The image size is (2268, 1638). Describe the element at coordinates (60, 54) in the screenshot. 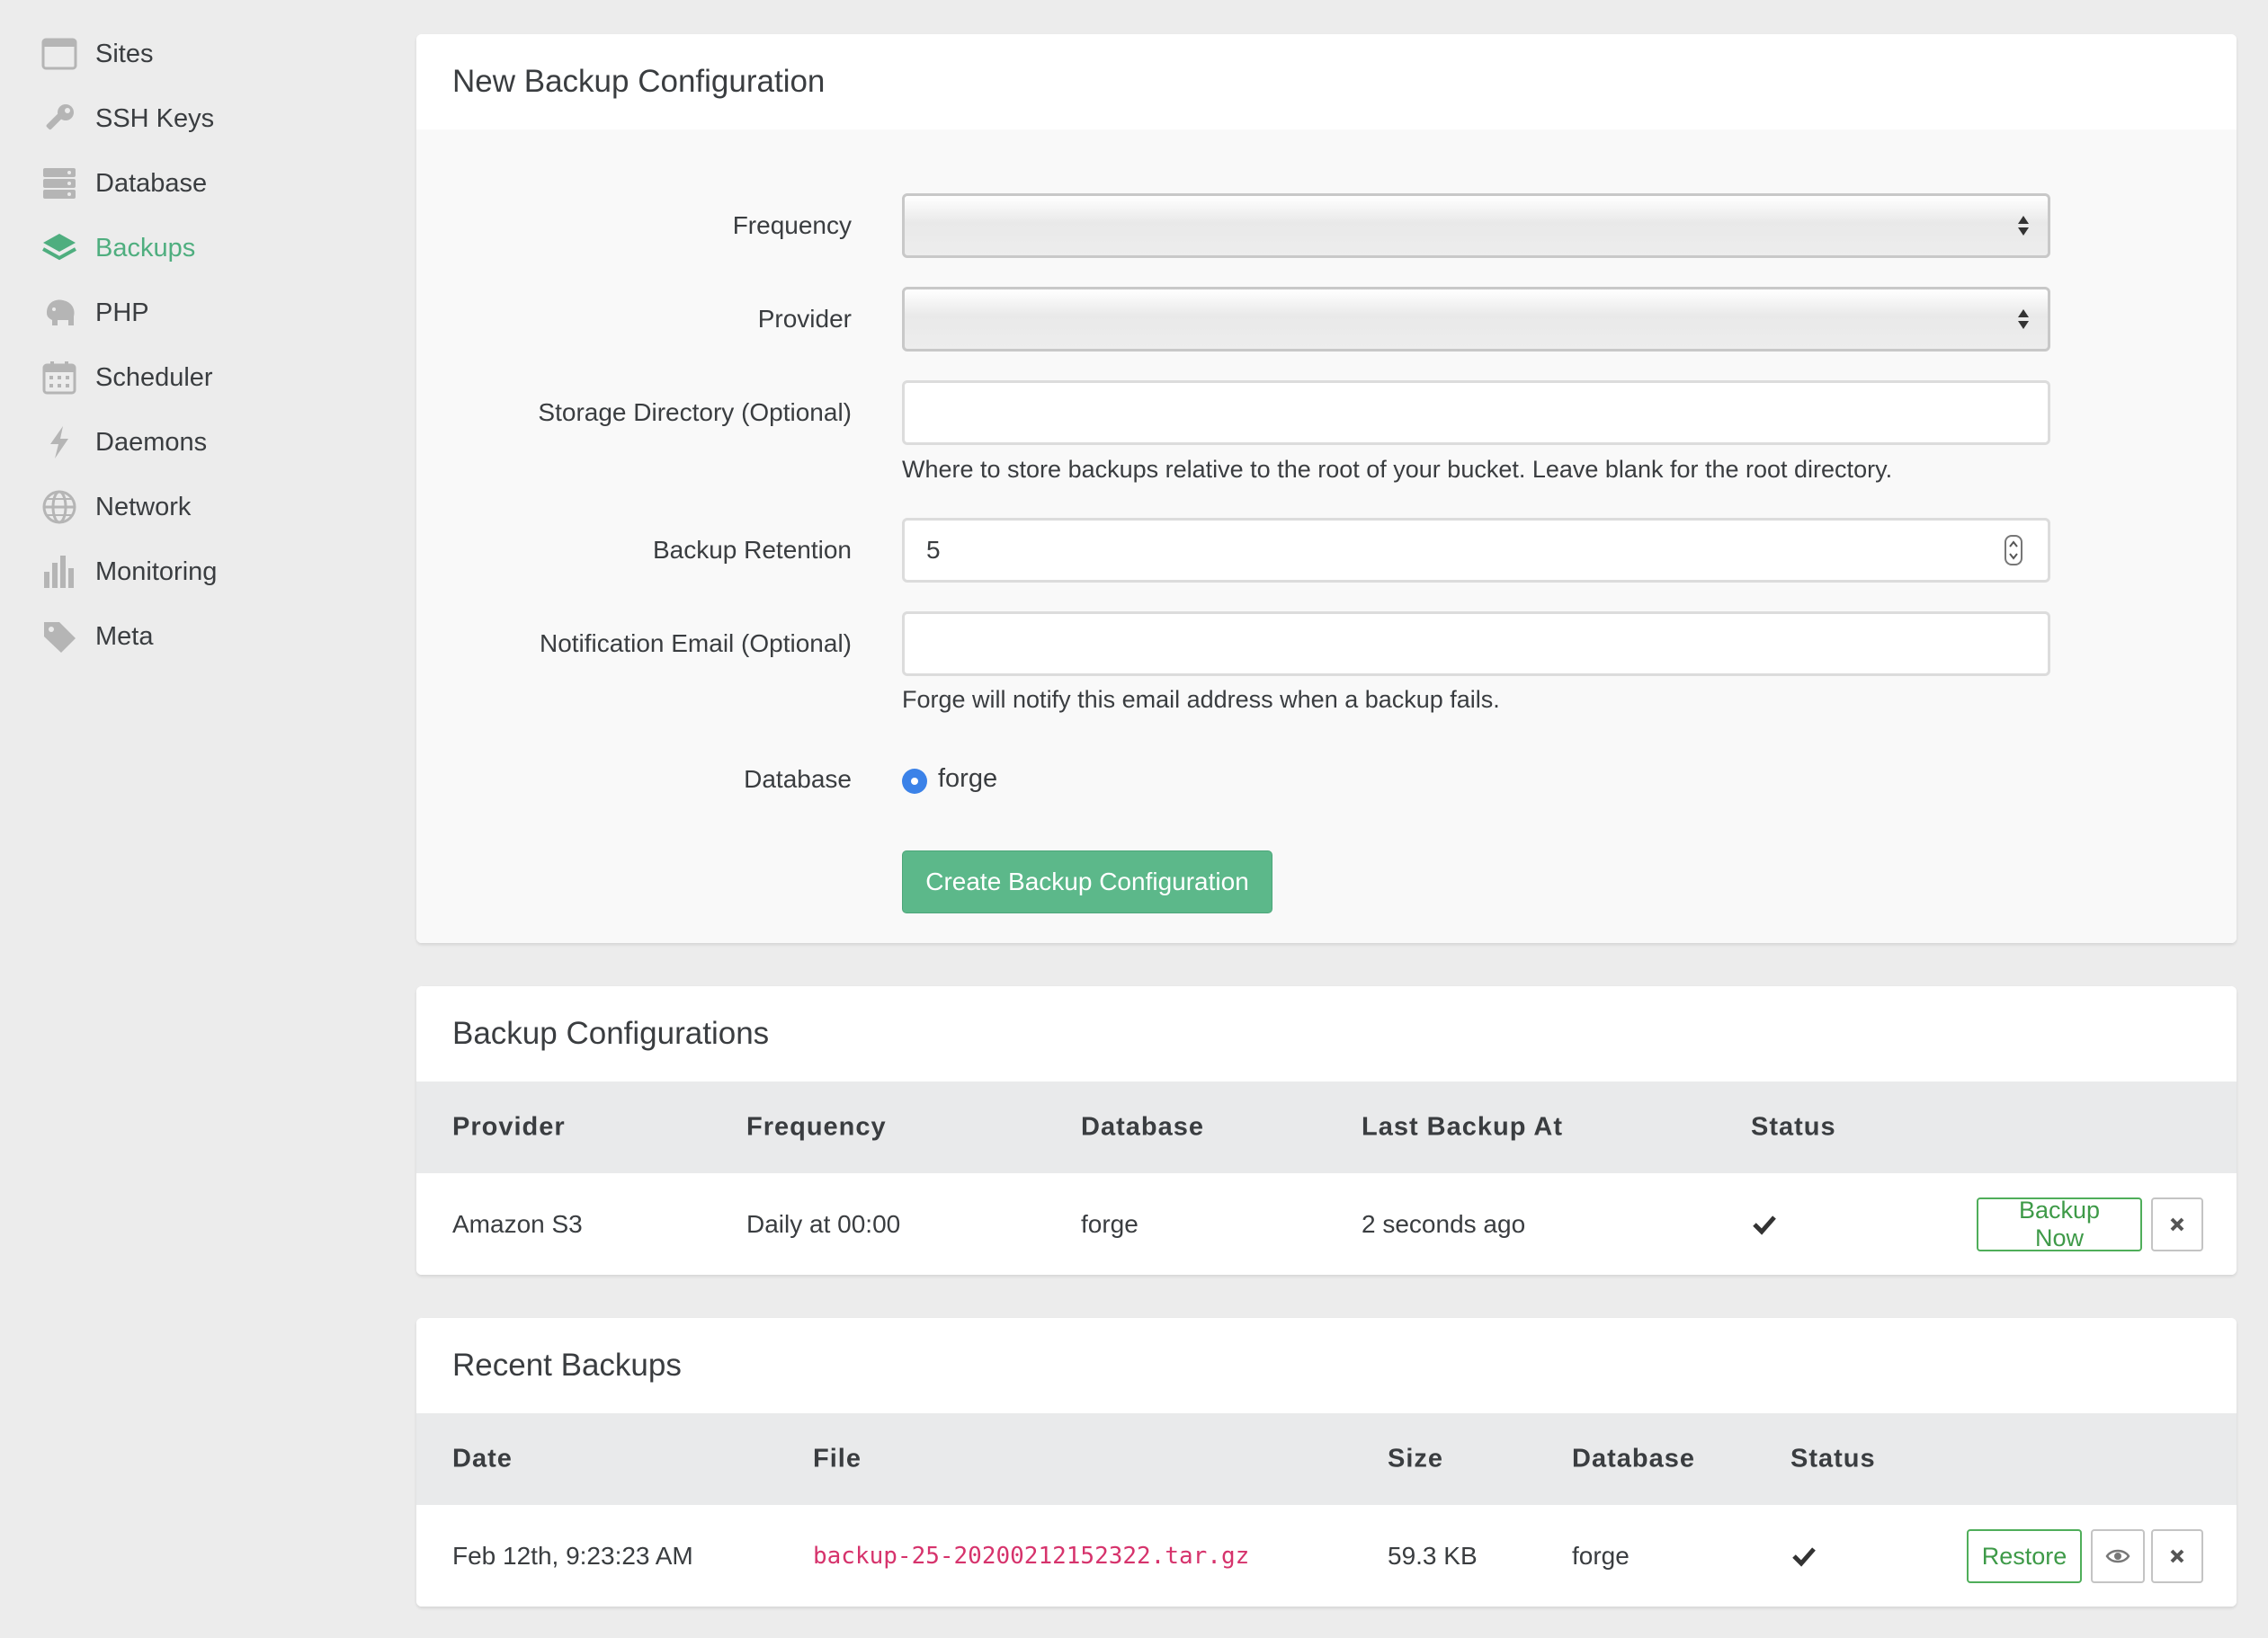

I see `window-icon` at that location.